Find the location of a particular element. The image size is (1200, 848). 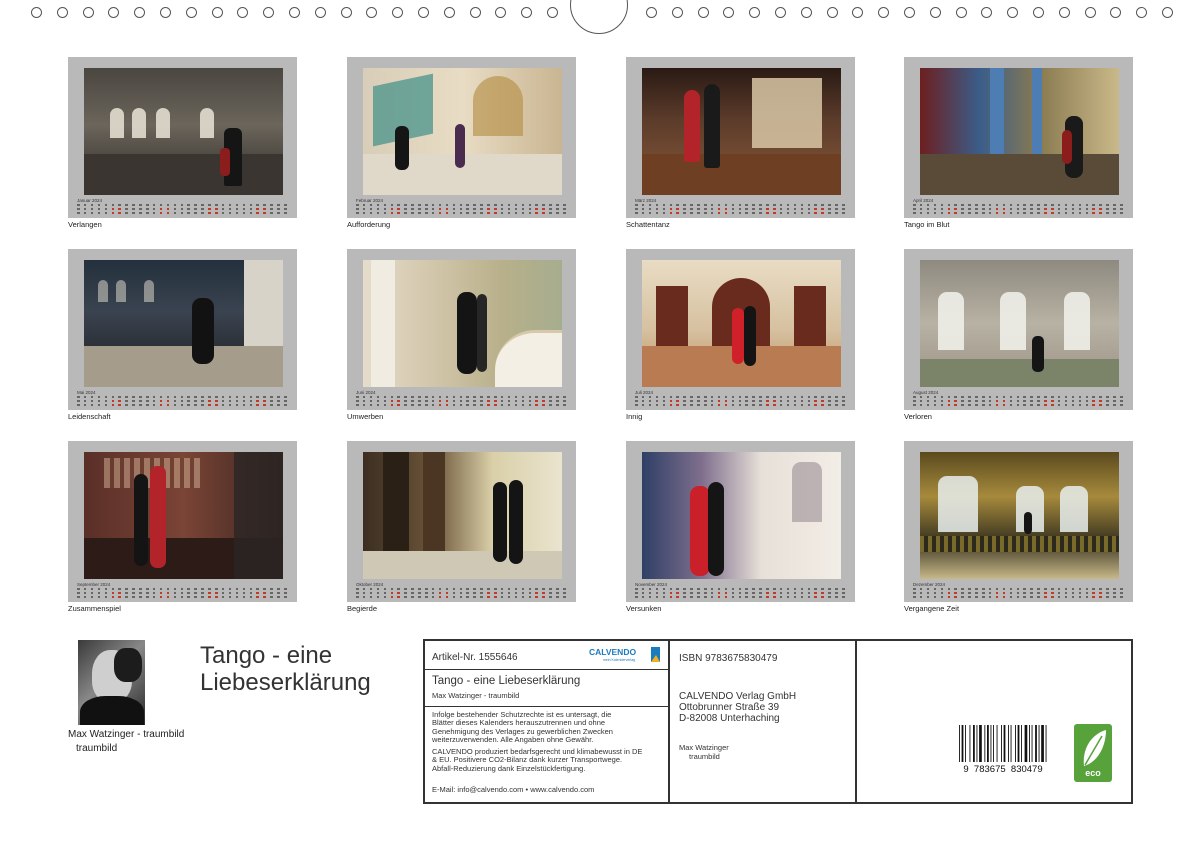

month-tile-feb: Februar 2024 is located at coordinates (461, 137).